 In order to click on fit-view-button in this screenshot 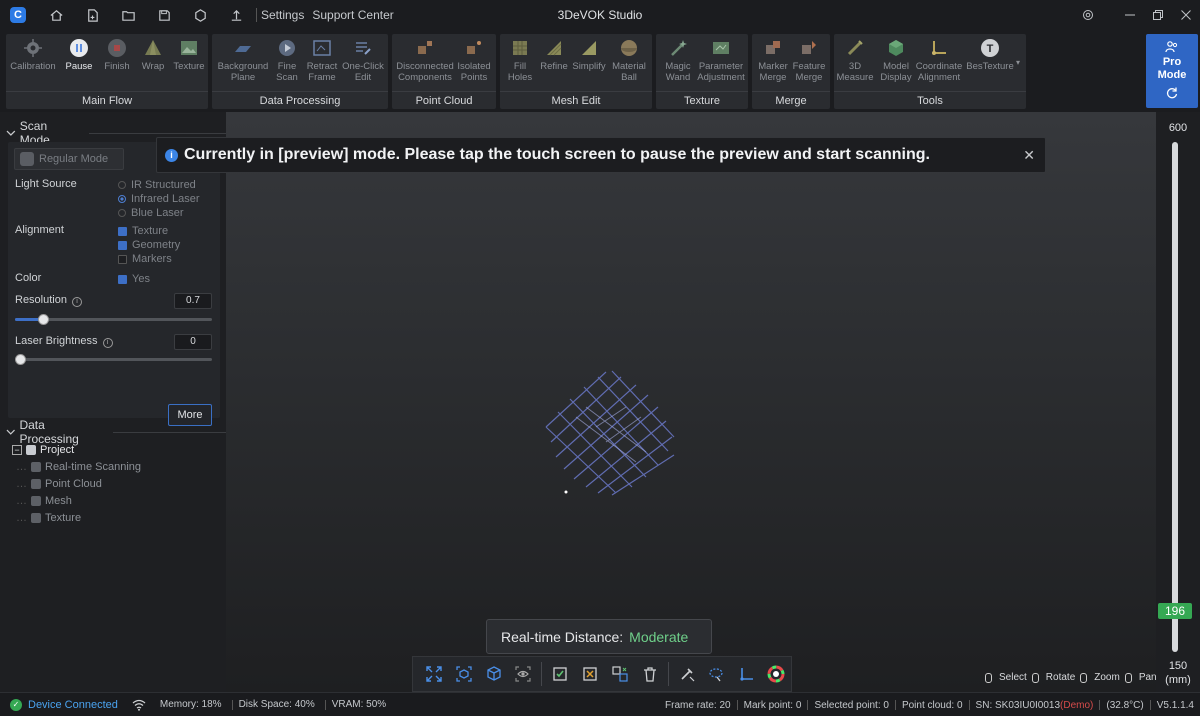, I will do `click(434, 674)`.